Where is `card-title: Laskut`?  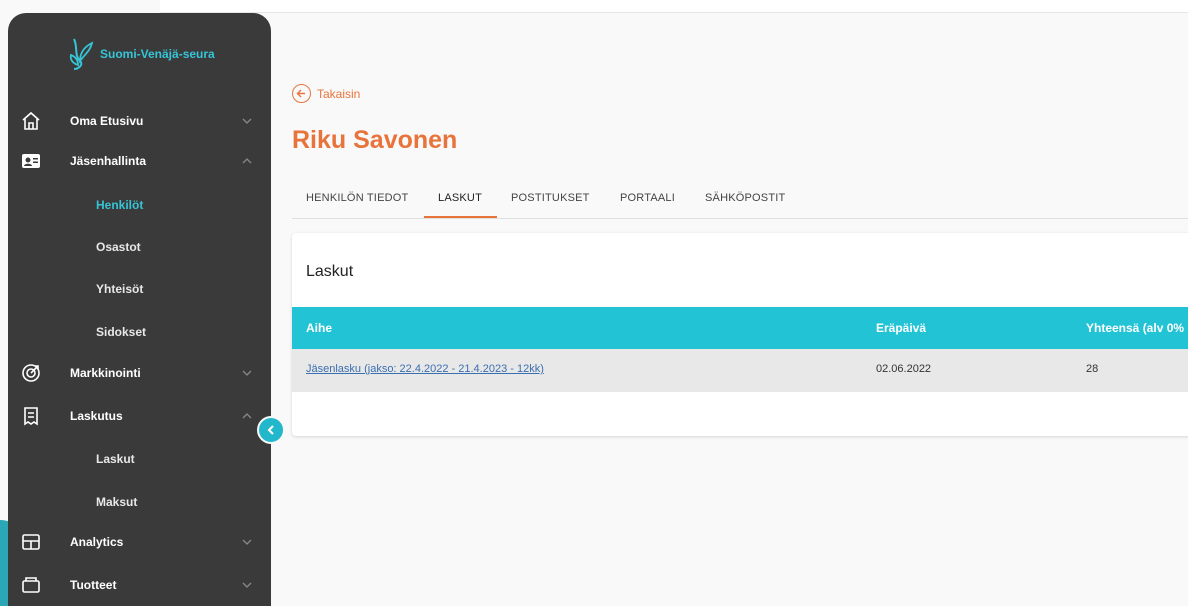
card-title: Laskut is located at coordinates (330, 271).